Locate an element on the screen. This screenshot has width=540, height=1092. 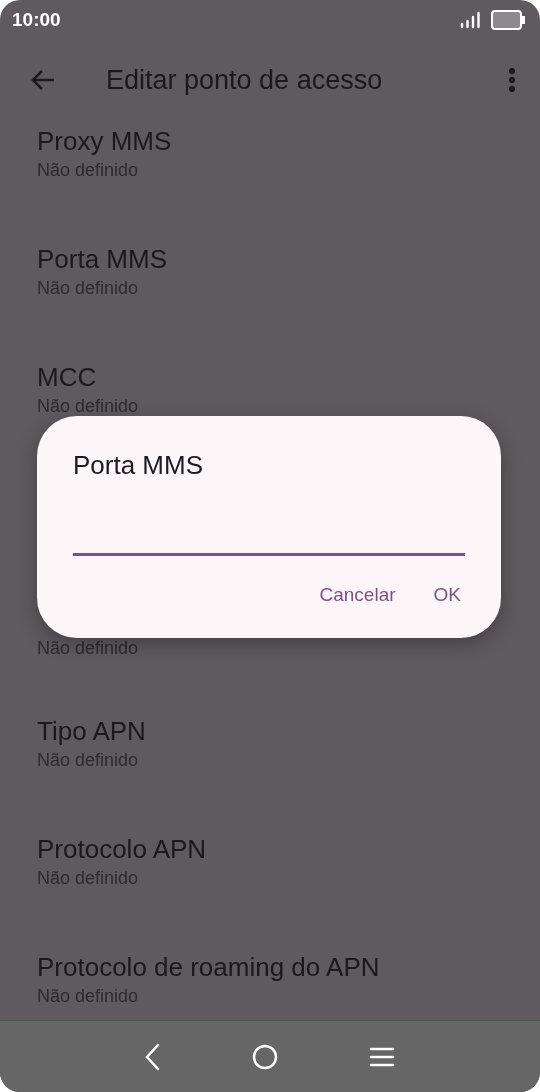
dialog-title: Porta MMS is located at coordinates (138, 465).